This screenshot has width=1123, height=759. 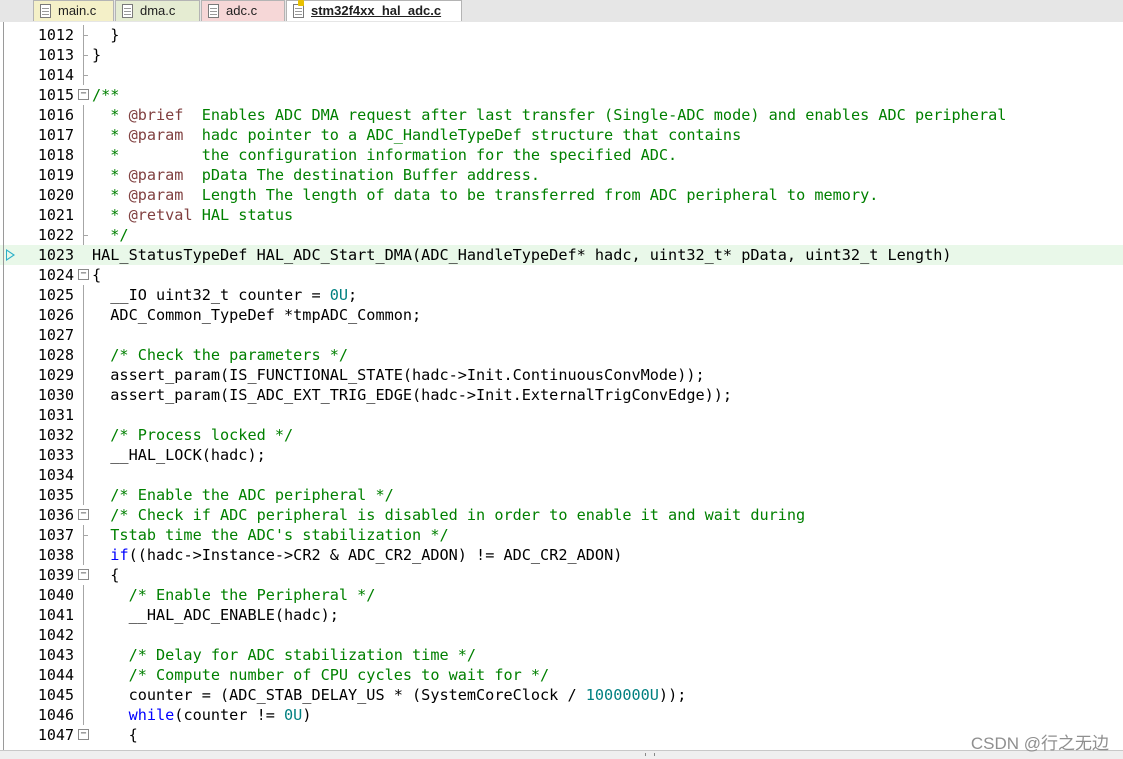 What do you see at coordinates (85, 35) in the screenshot?
I see `fold-end-tick` at bounding box center [85, 35].